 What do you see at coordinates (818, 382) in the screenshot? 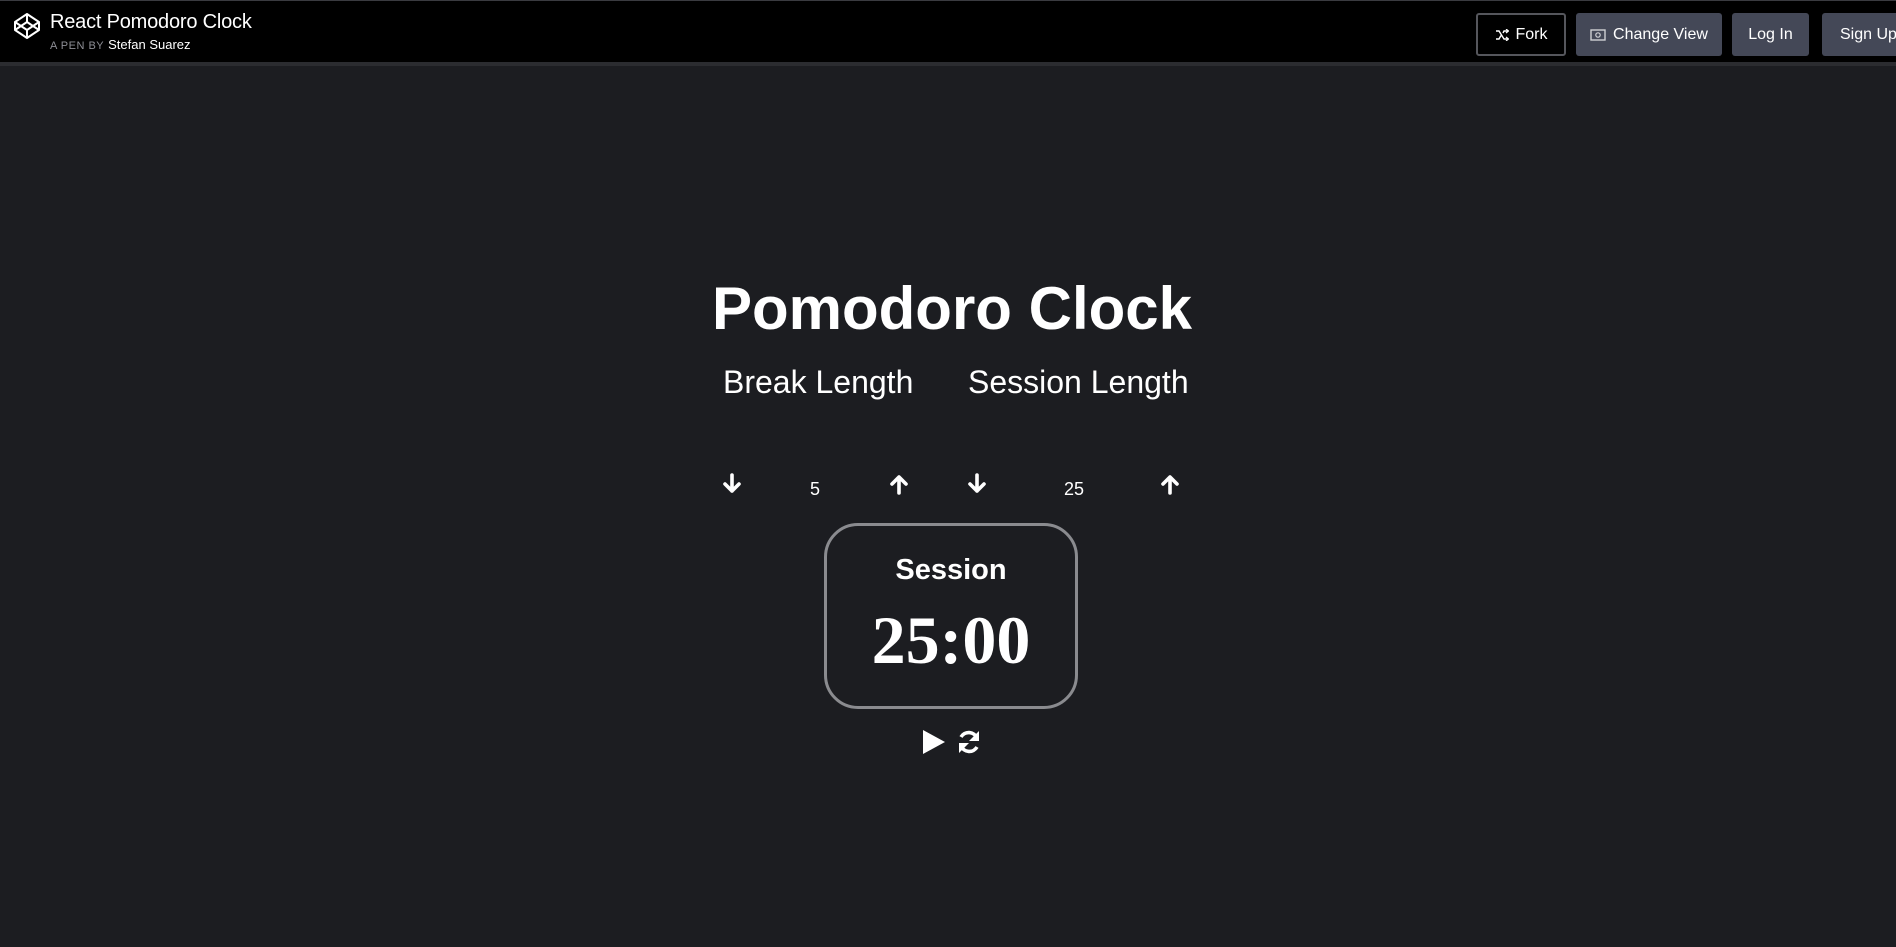
I see `break-length-label: Break Length` at bounding box center [818, 382].